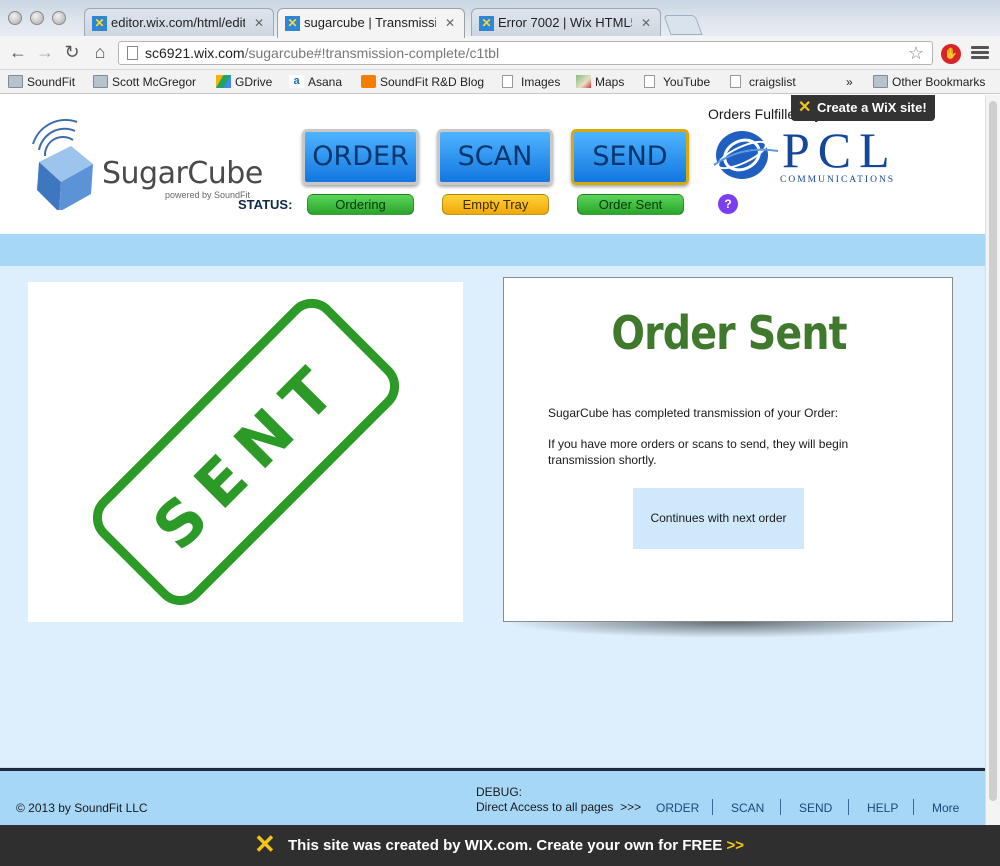 This screenshot has height=866, width=1000. I want to click on debug-description: Direct Access to all pages >>>, so click(559, 807).